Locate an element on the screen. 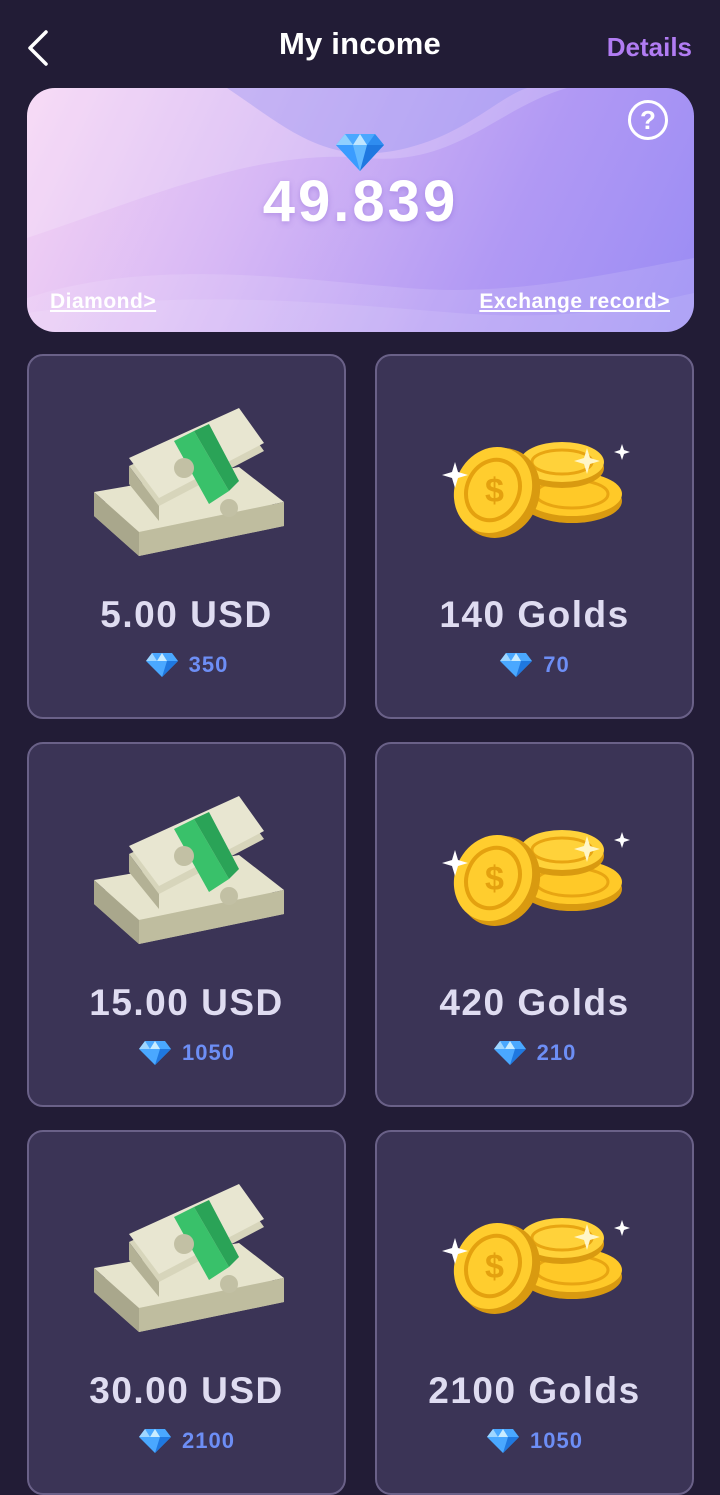 The width and height of the screenshot is (720, 1495). item-amount: 140 Golds is located at coordinates (534, 614).